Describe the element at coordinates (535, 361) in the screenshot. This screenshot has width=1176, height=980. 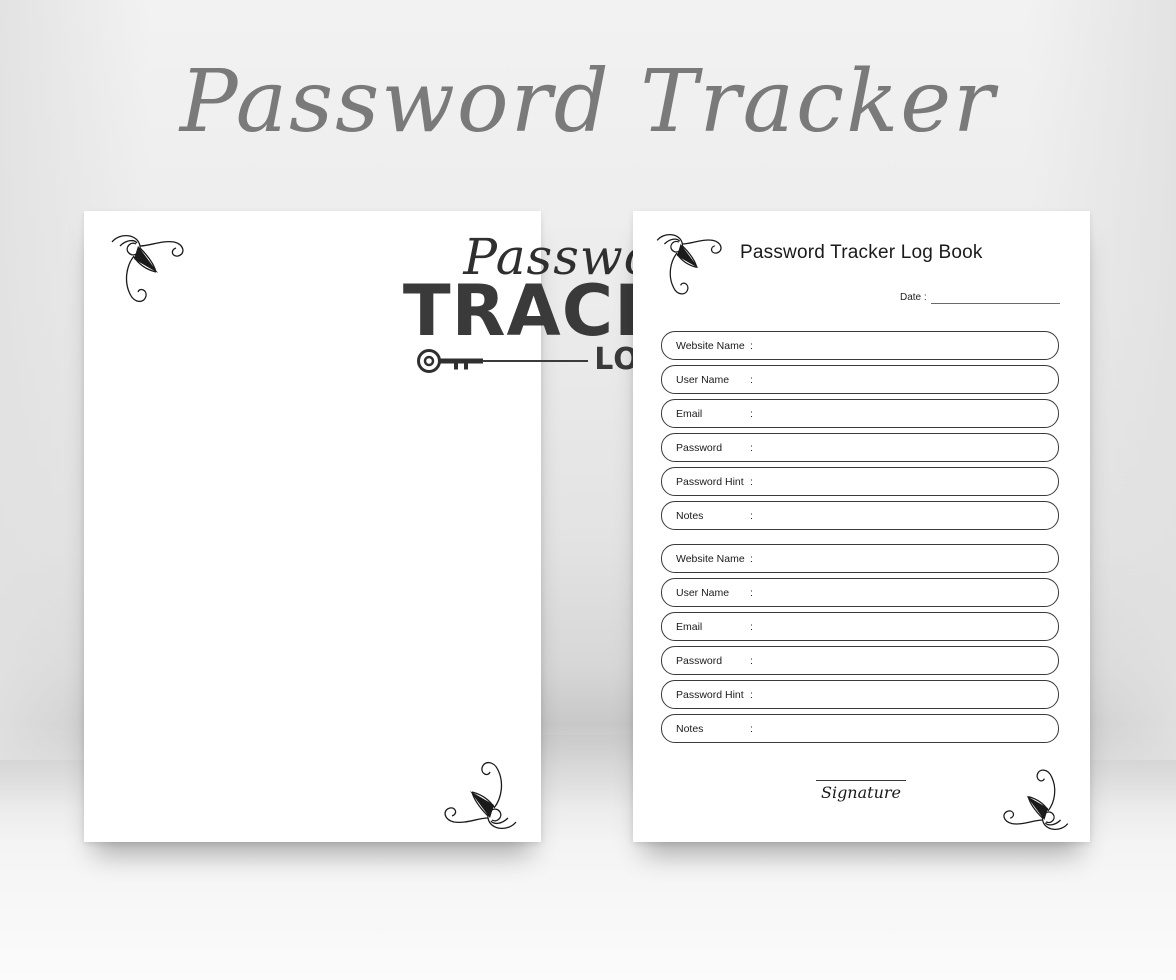
I see `cover-rule` at that location.